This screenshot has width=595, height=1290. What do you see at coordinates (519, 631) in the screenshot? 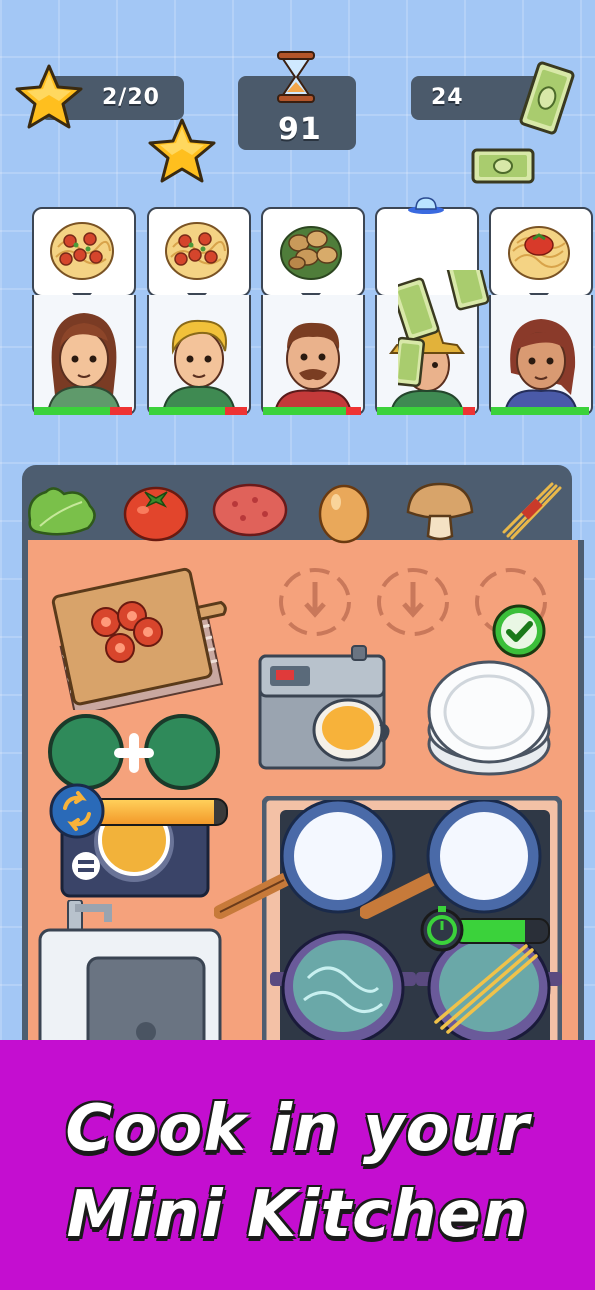
I see `checkmark-icon` at bounding box center [519, 631].